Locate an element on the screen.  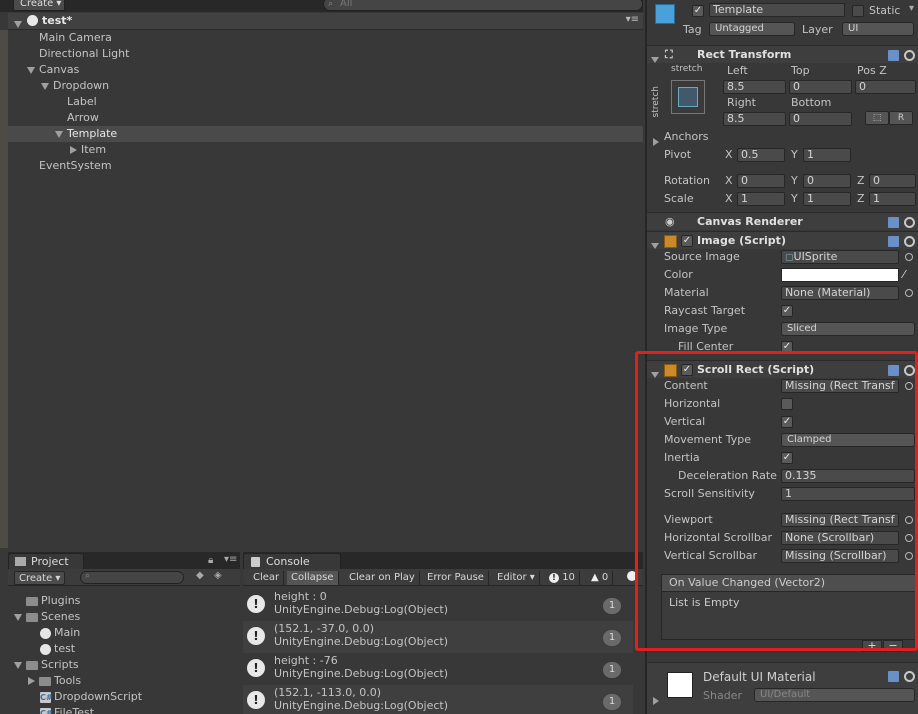
lock-icon: 🔒︎ is located at coordinates (210, 560).